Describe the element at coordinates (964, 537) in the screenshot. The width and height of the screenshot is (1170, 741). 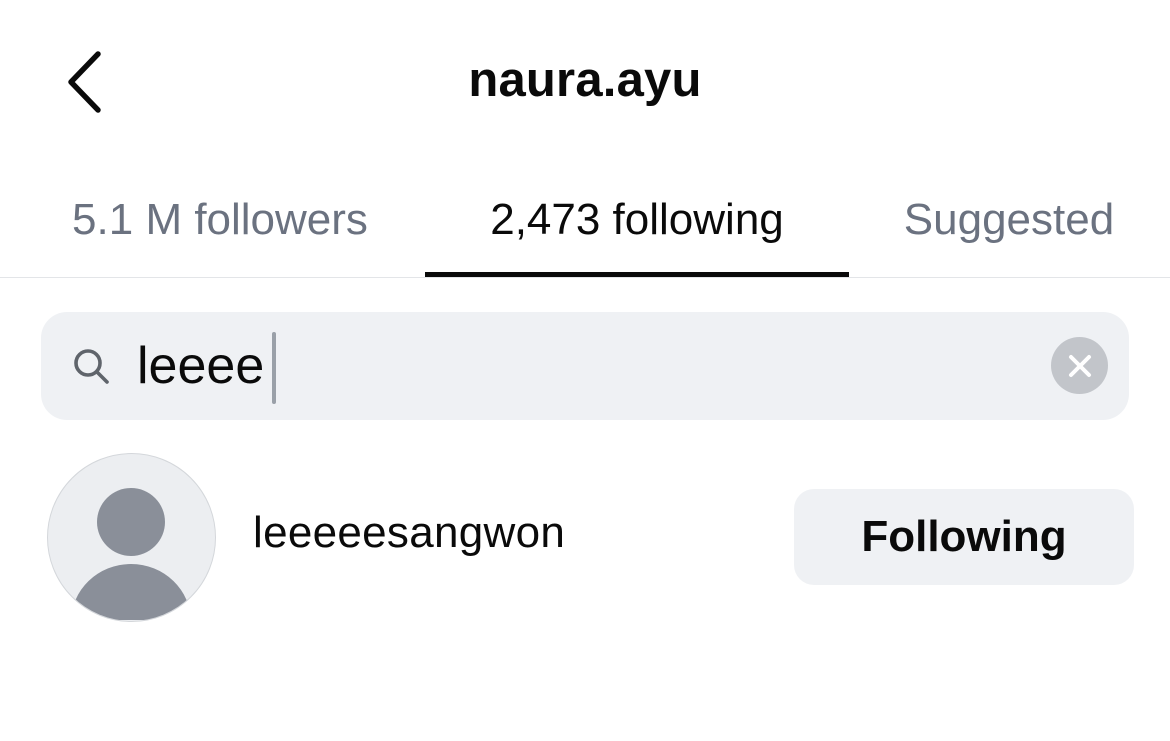
I see `following-button: Following` at that location.